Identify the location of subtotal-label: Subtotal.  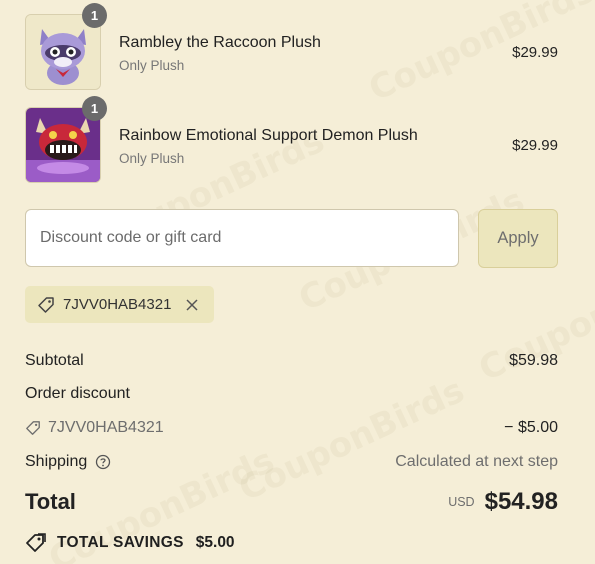
(54, 360).